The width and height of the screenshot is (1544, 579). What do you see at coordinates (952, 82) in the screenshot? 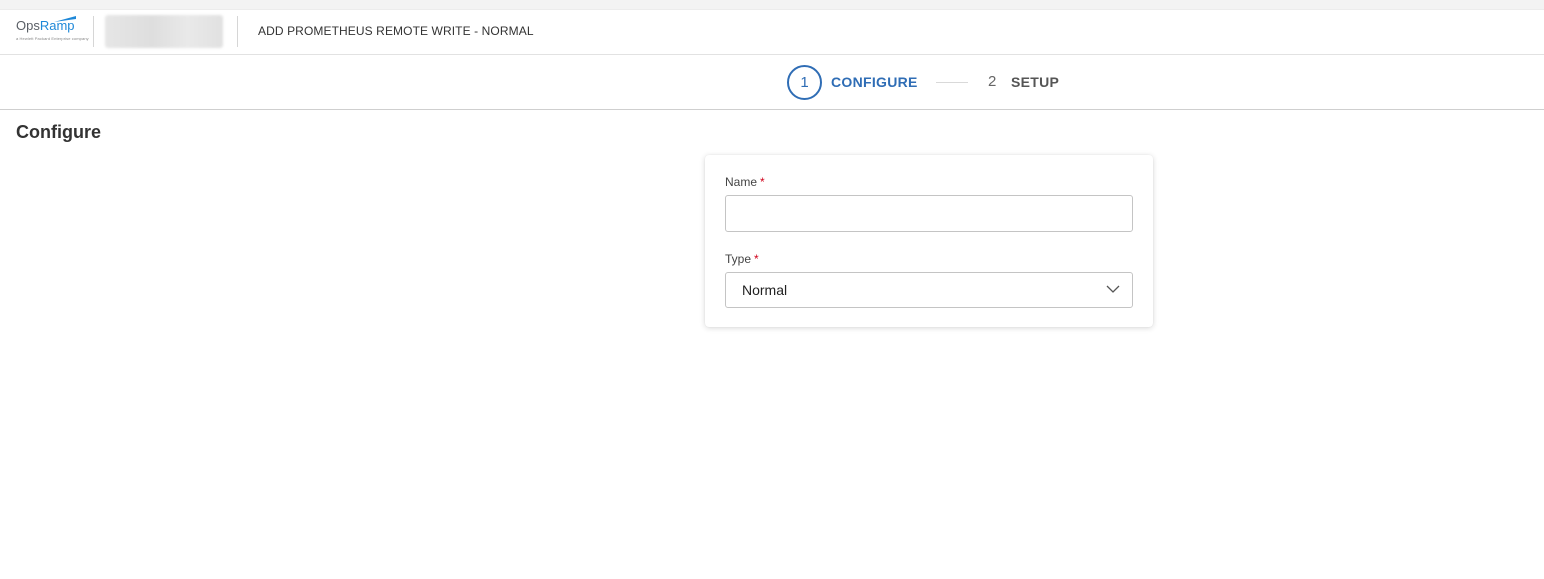
I see `step-connector` at bounding box center [952, 82].